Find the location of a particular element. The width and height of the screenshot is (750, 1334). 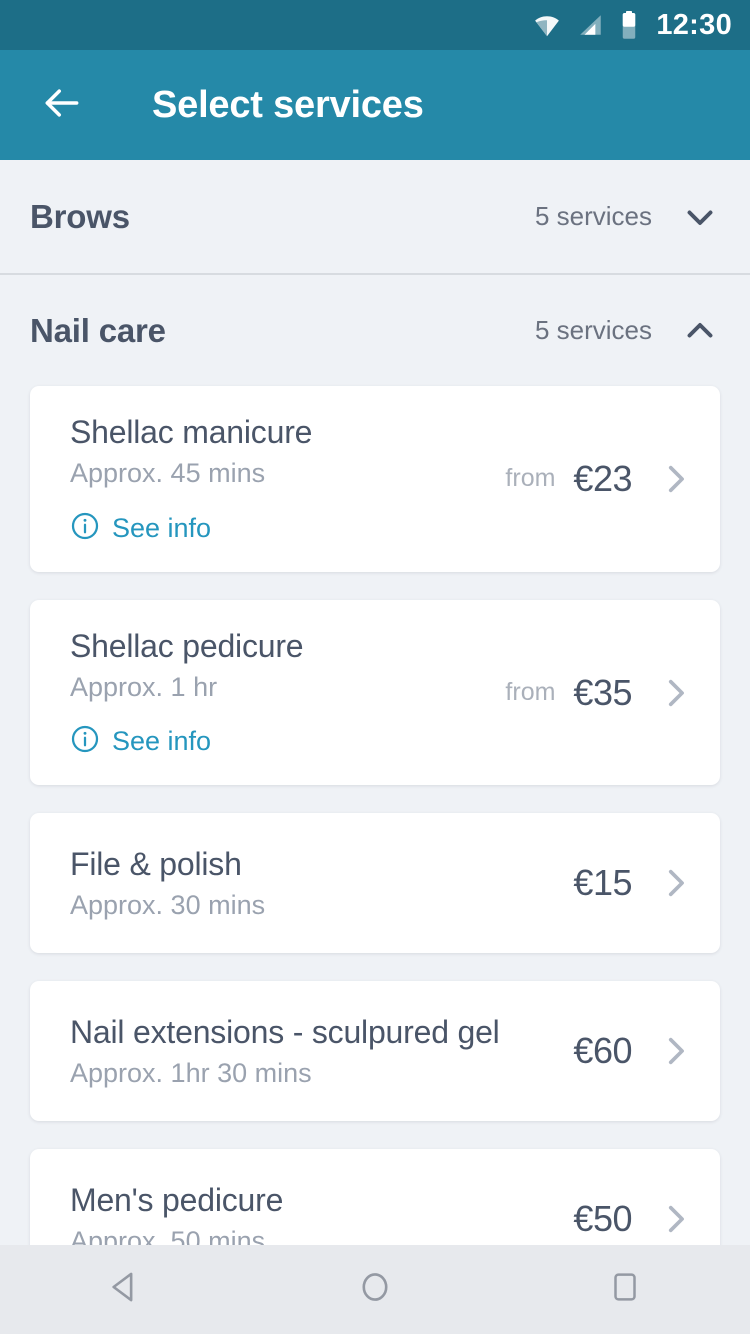

service-name: Shellac pedicure is located at coordinates (187, 645).